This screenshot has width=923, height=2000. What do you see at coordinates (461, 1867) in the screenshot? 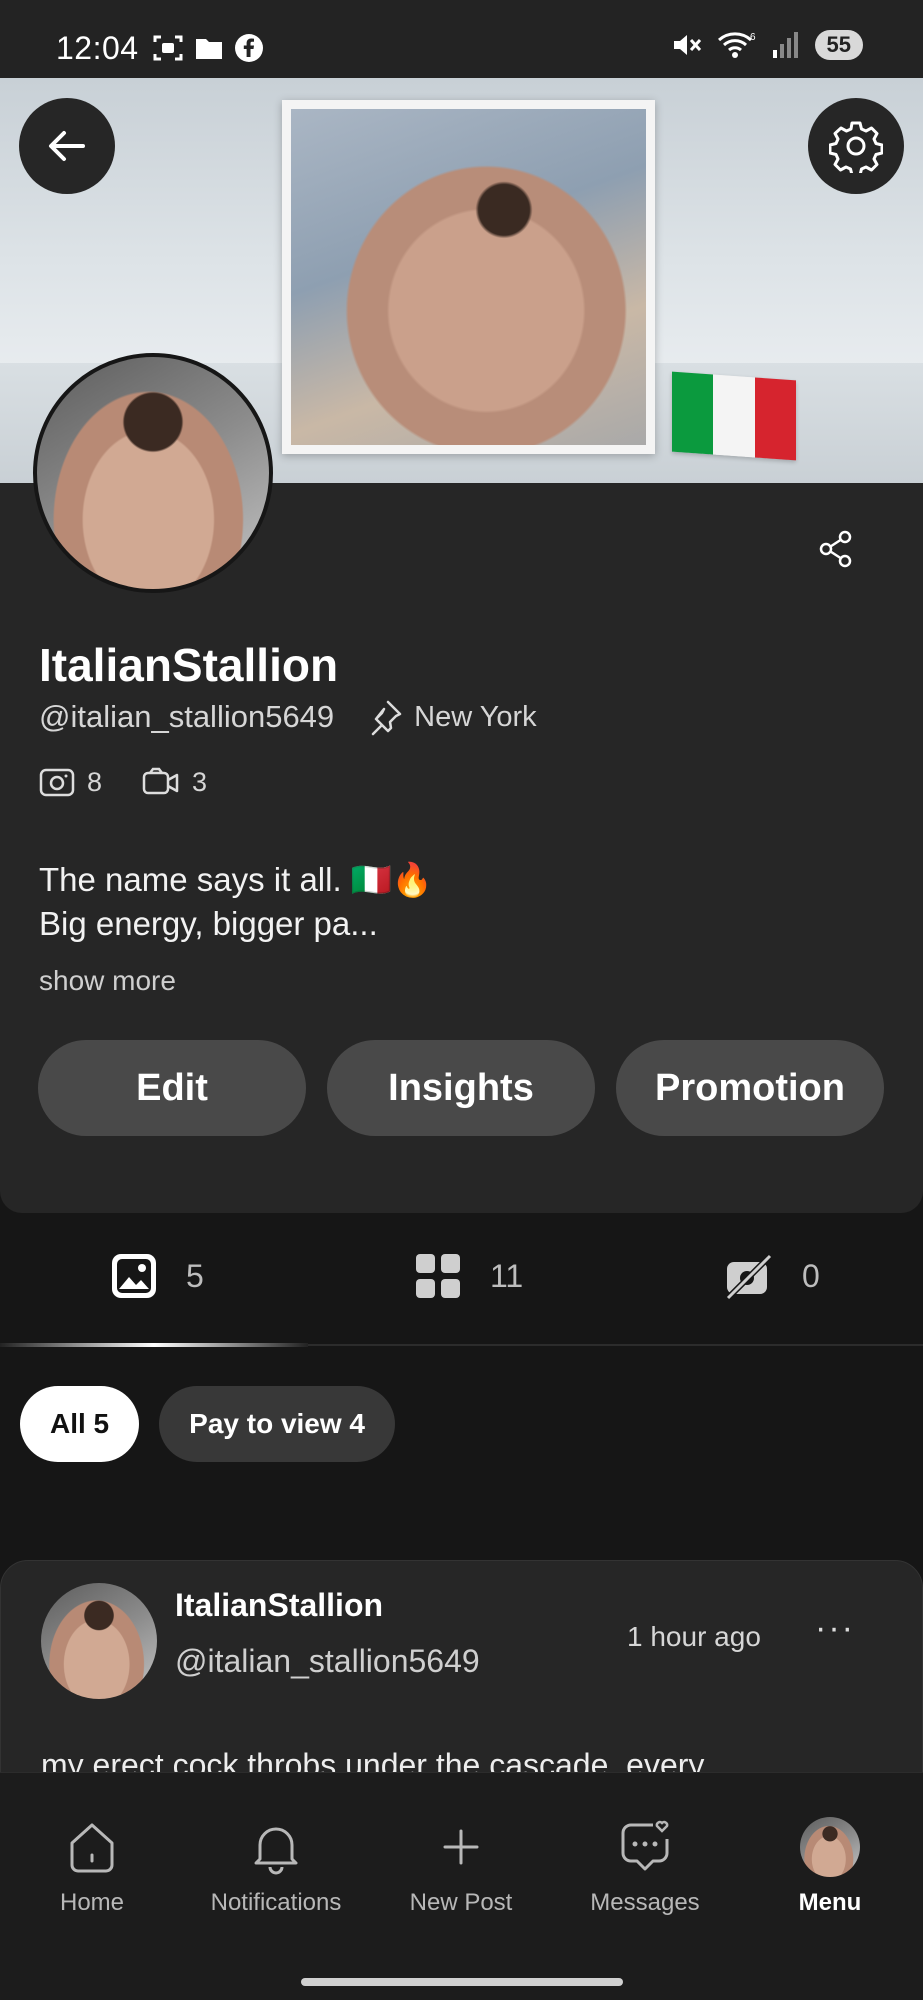
I see `nav-new-post: New Post` at bounding box center [461, 1867].